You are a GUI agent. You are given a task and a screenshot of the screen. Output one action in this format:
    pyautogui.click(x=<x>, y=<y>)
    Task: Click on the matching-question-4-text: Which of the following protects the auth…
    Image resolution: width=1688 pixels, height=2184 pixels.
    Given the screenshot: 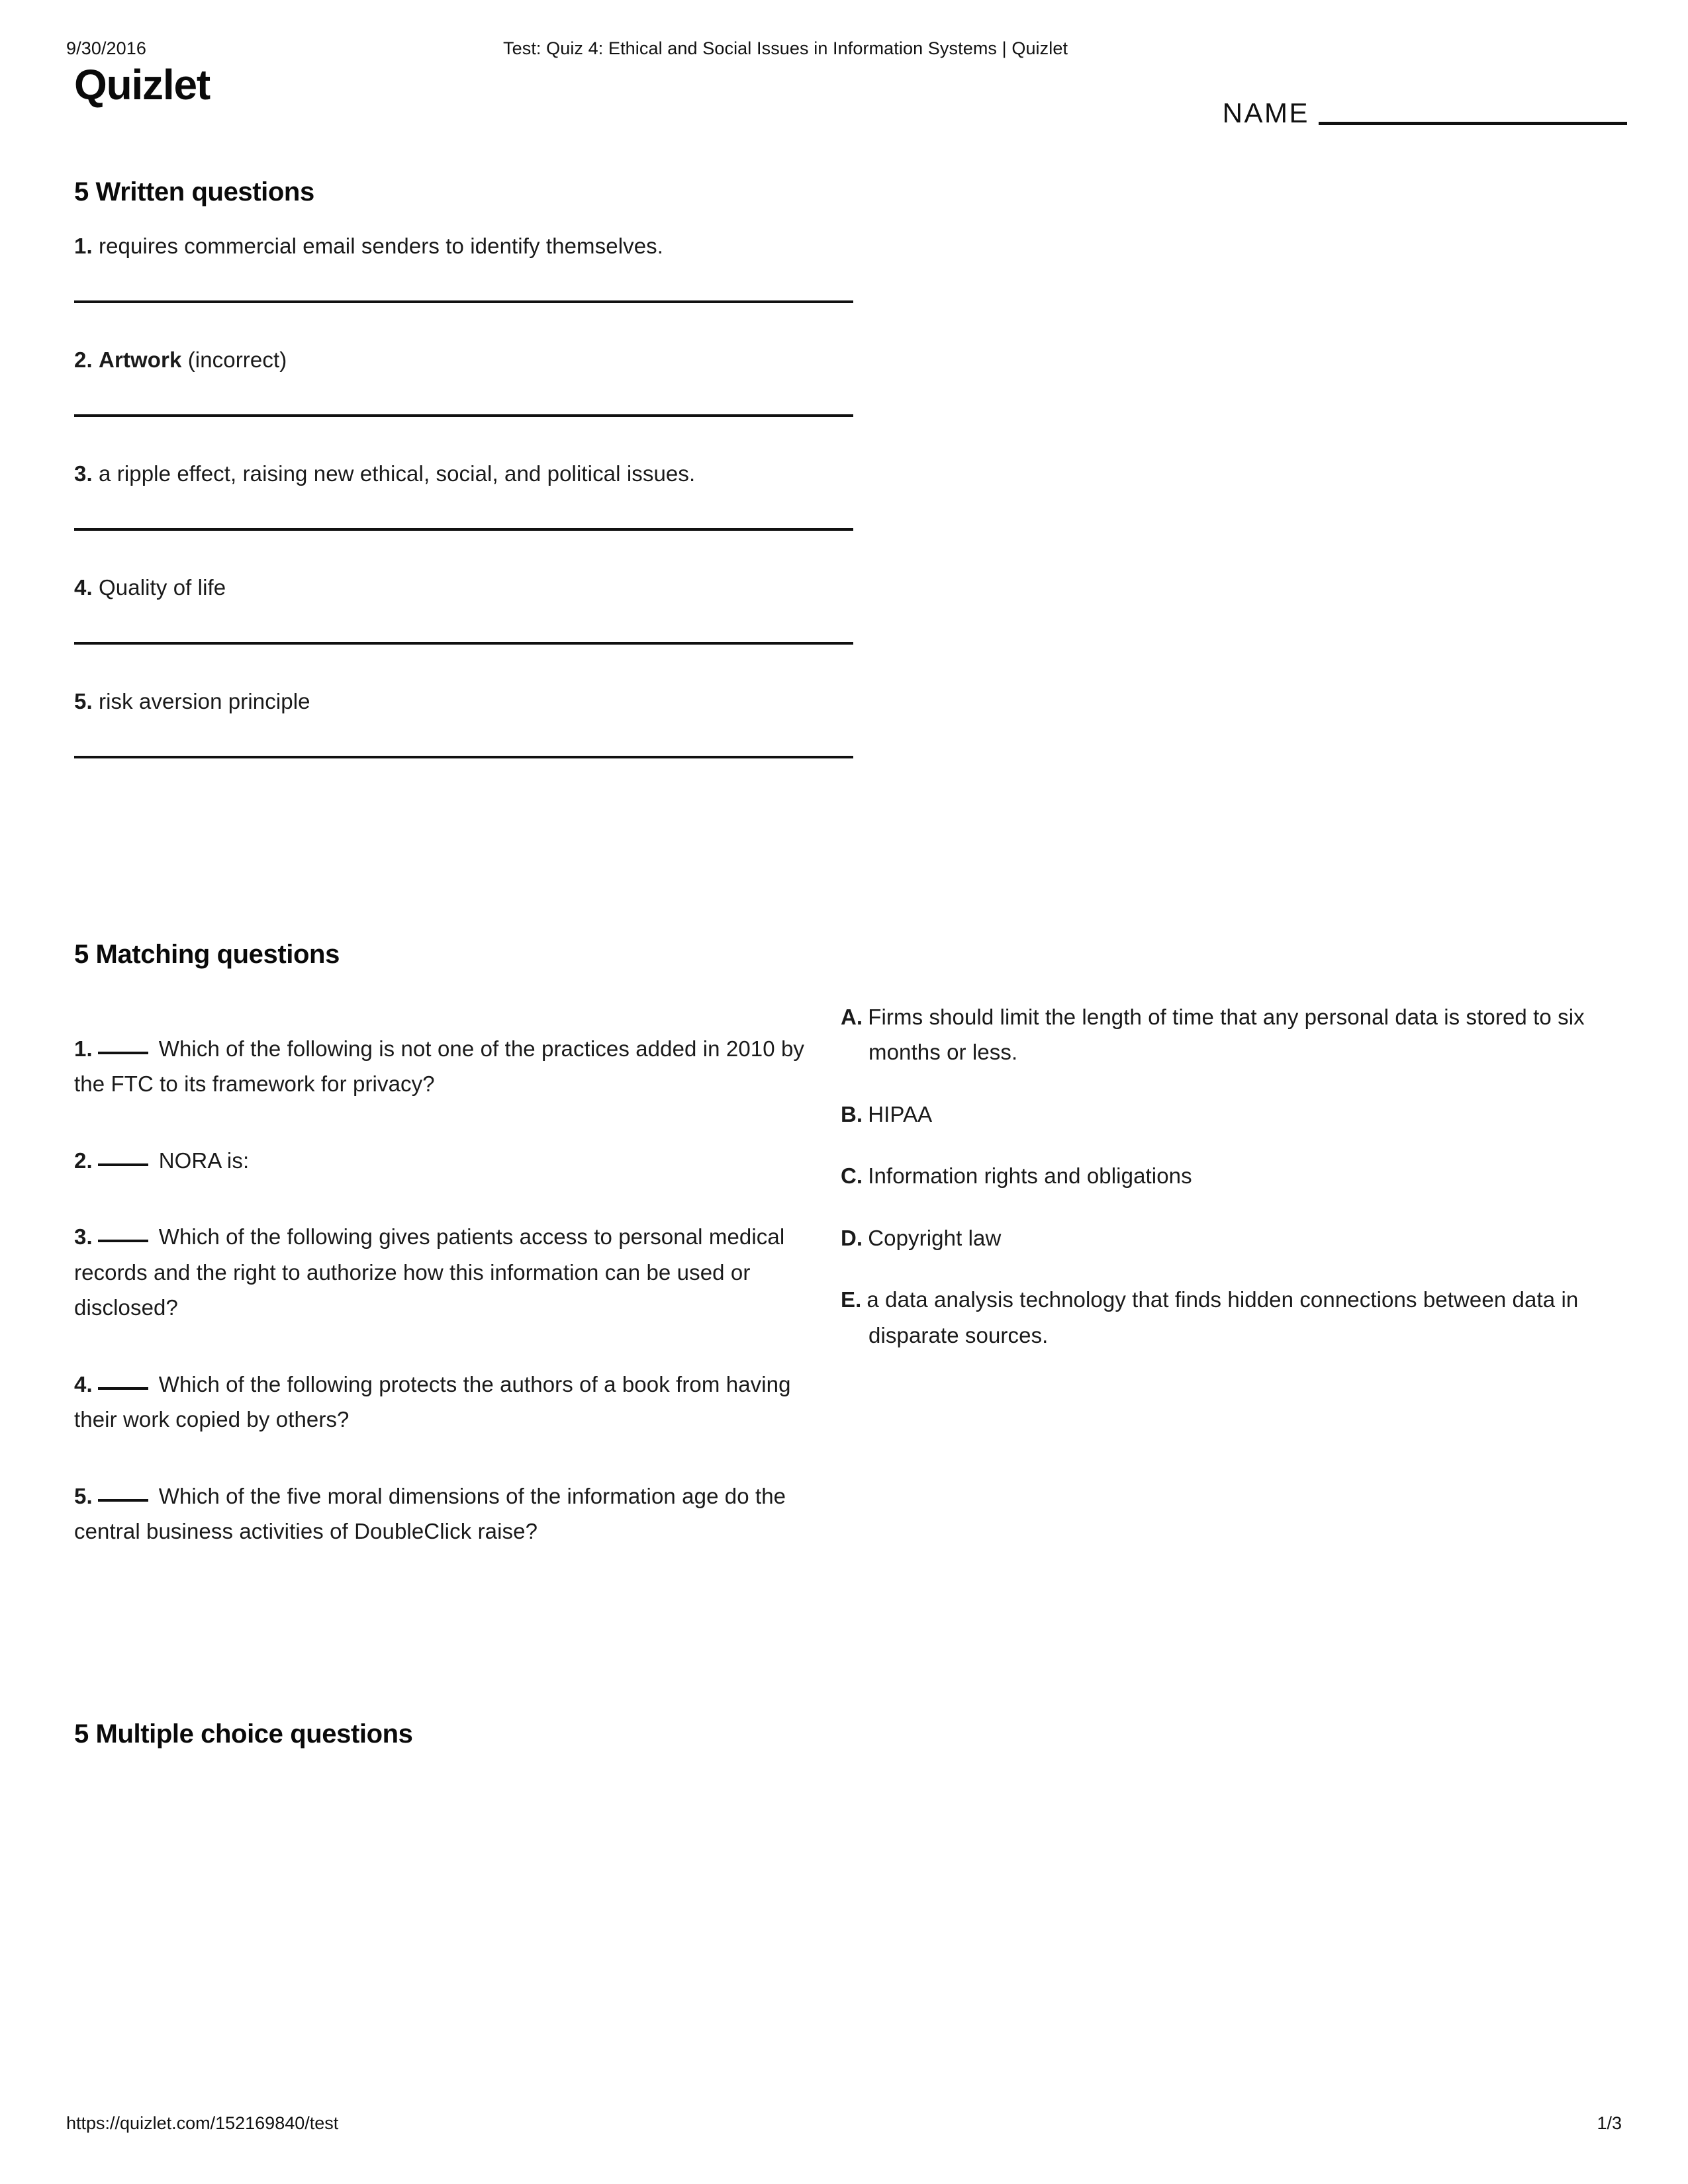 What is the action you would take?
    pyautogui.click(x=432, y=1402)
    